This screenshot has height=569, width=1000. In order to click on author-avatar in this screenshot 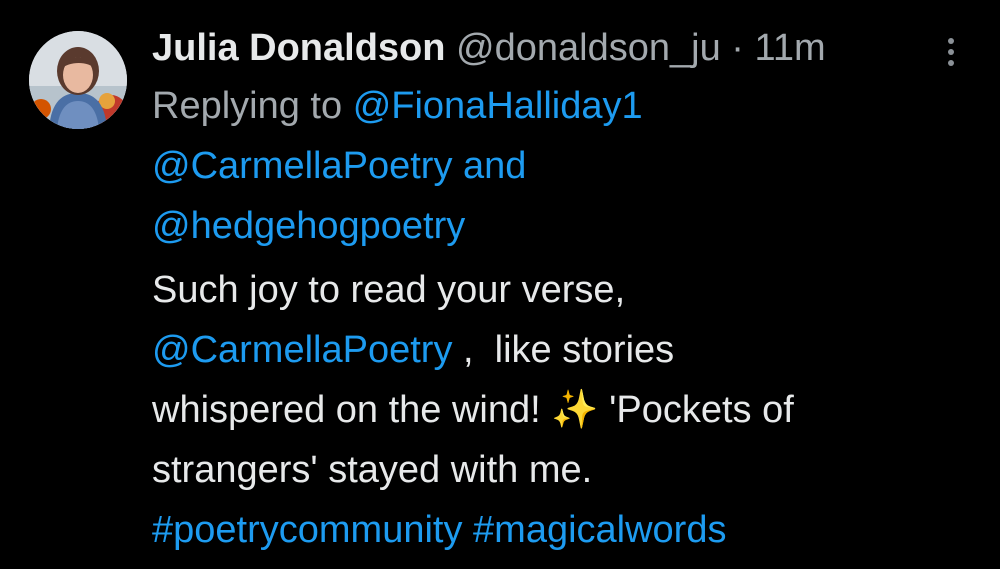, I will do `click(78, 80)`.